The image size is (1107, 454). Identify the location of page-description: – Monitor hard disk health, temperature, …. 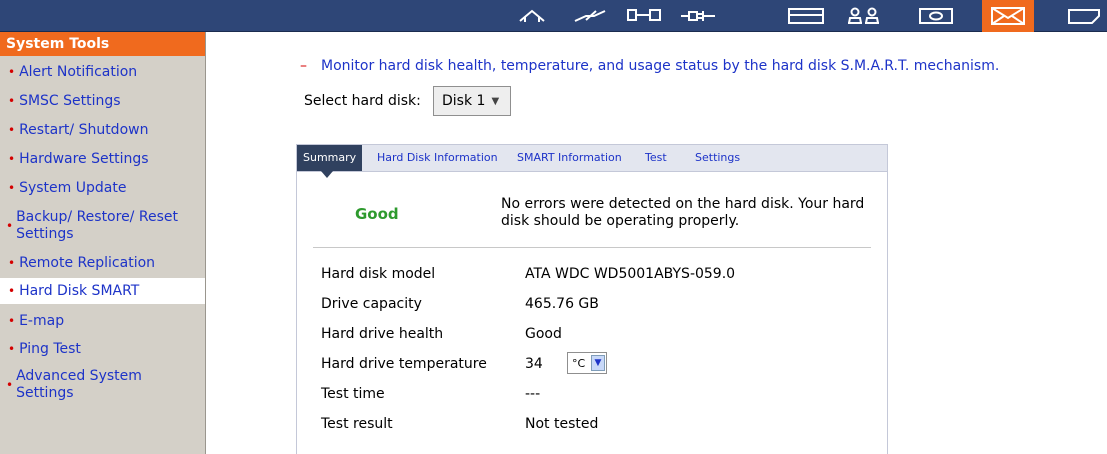
(649, 66).